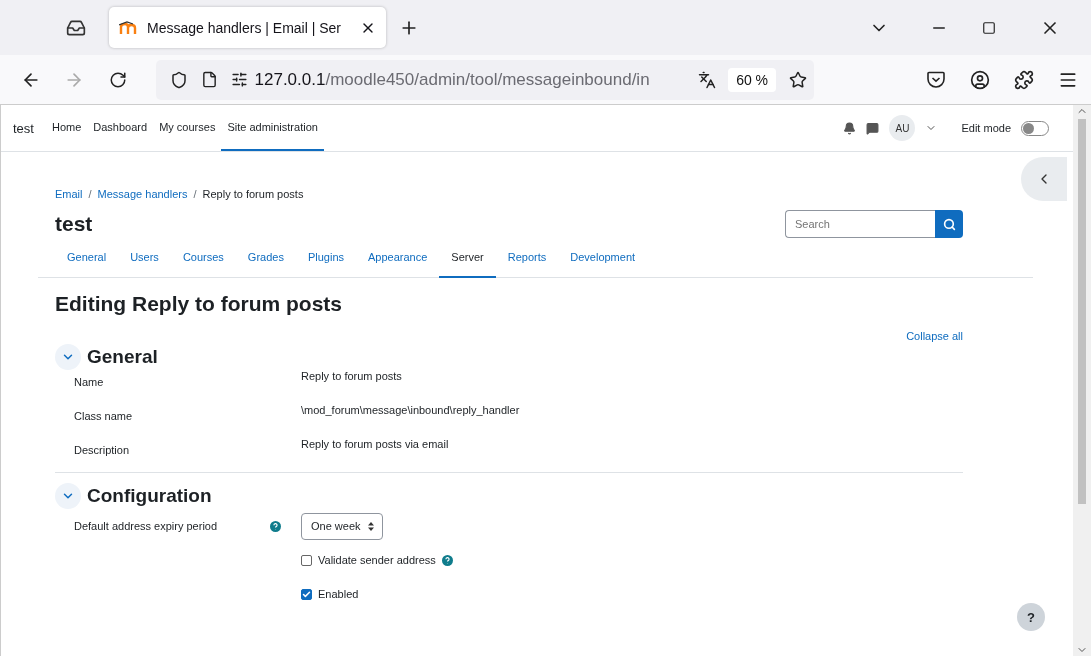 Image resolution: width=1091 pixels, height=656 pixels. What do you see at coordinates (118, 79) in the screenshot?
I see `reload-icon` at bounding box center [118, 79].